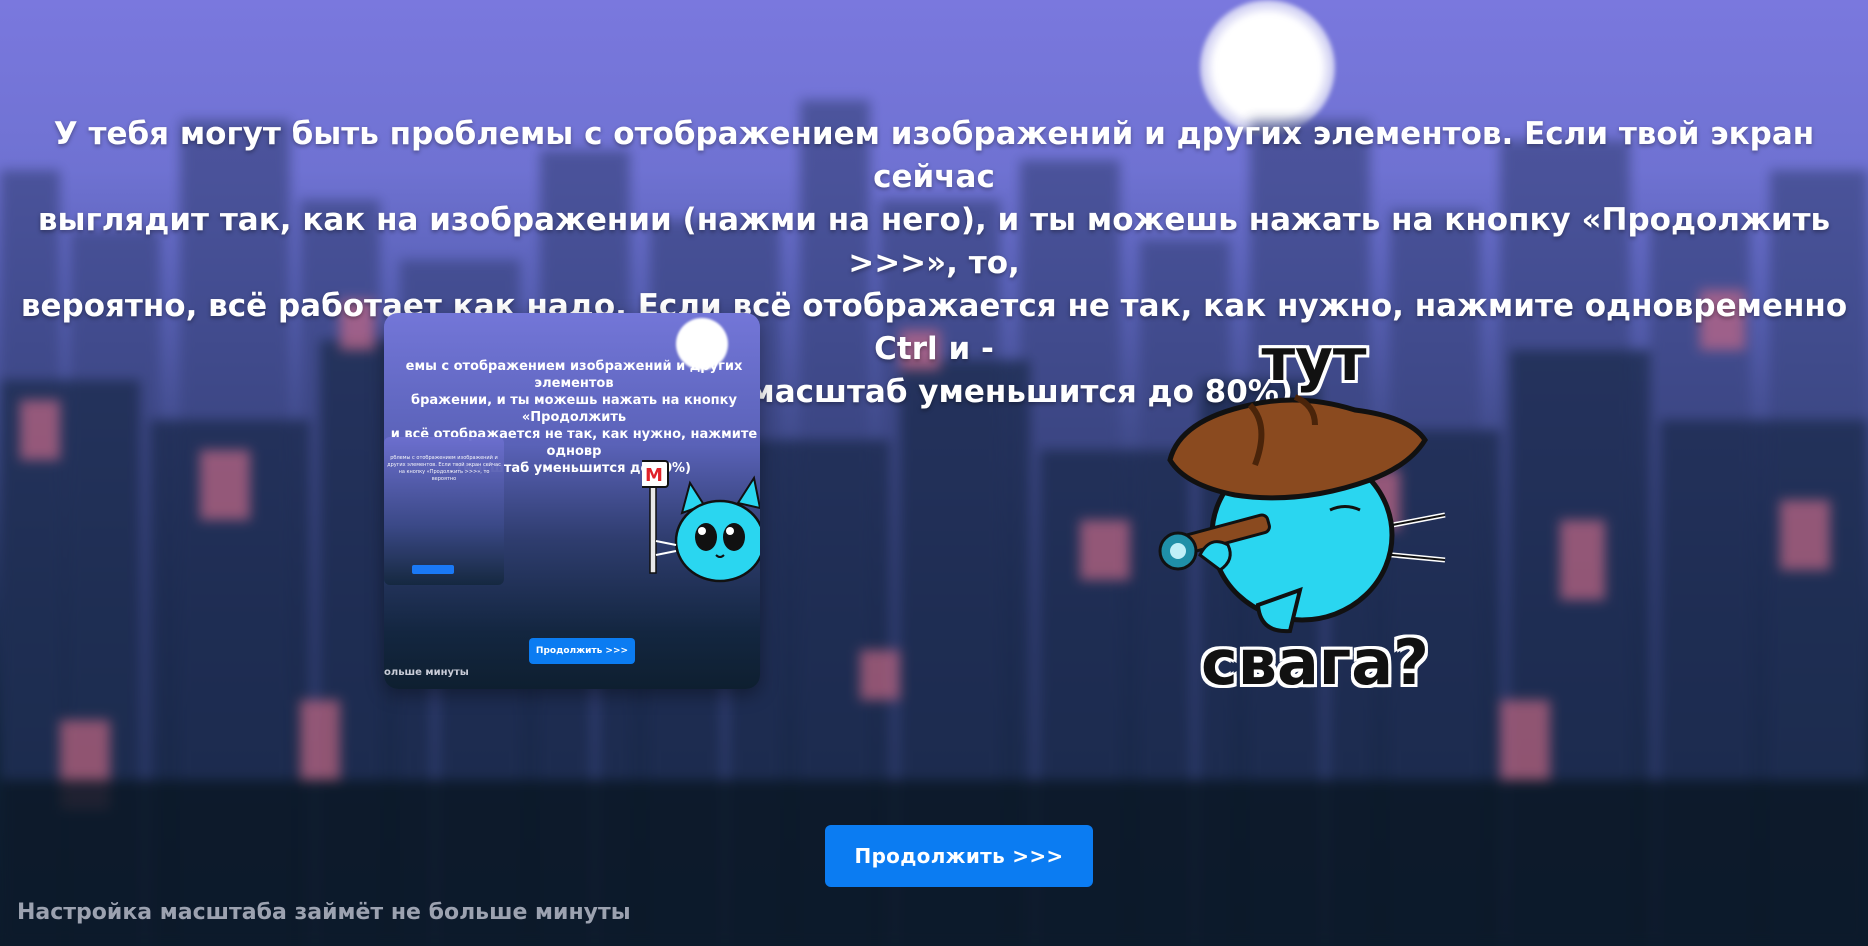 The image size is (1868, 946). I want to click on metro-cat-icon: М, so click(701, 521).